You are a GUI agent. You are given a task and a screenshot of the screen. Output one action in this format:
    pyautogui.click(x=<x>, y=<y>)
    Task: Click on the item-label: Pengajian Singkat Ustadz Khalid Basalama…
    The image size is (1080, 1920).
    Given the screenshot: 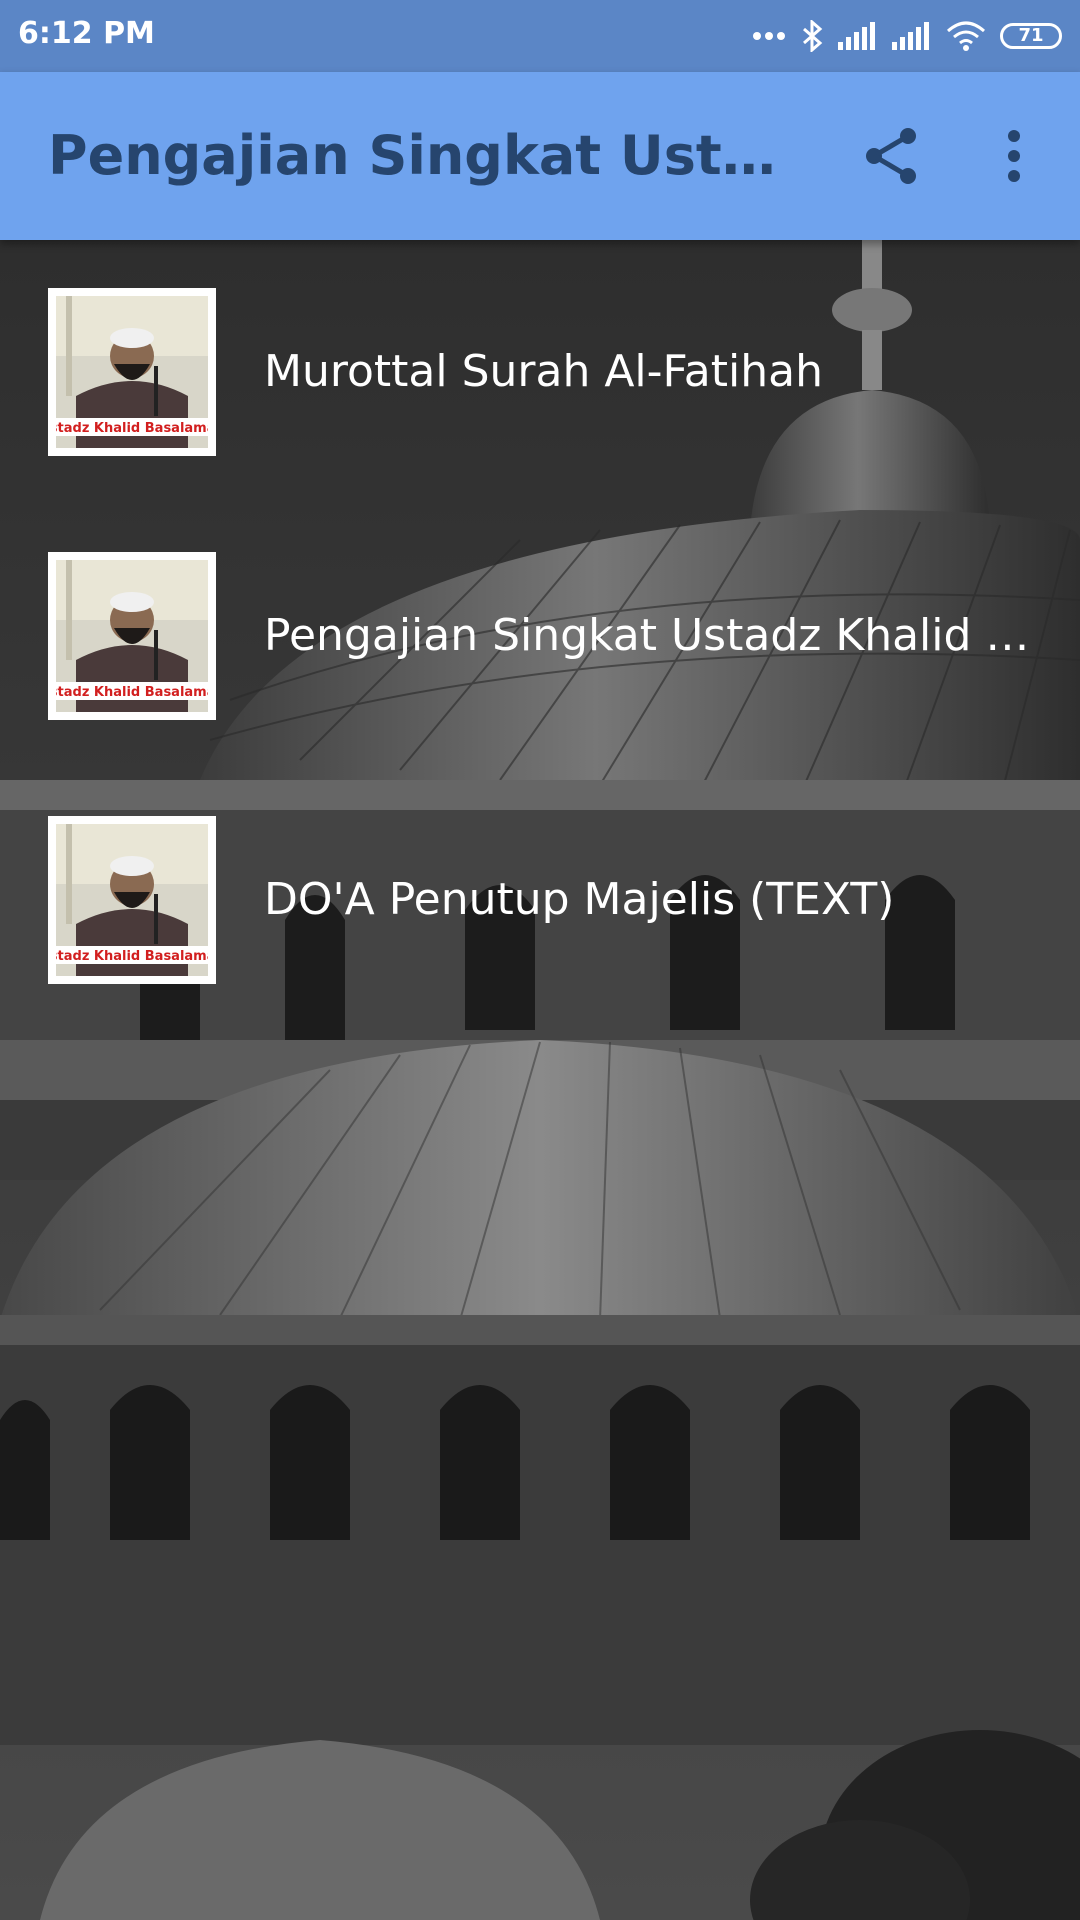 What is the action you would take?
    pyautogui.click(x=649, y=635)
    